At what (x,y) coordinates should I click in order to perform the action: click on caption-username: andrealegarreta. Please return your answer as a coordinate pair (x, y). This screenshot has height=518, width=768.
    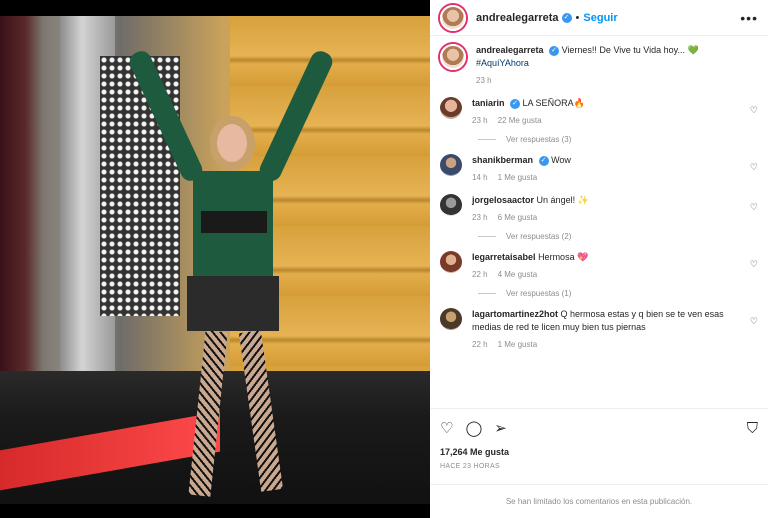
    Looking at the image, I should click on (510, 50).